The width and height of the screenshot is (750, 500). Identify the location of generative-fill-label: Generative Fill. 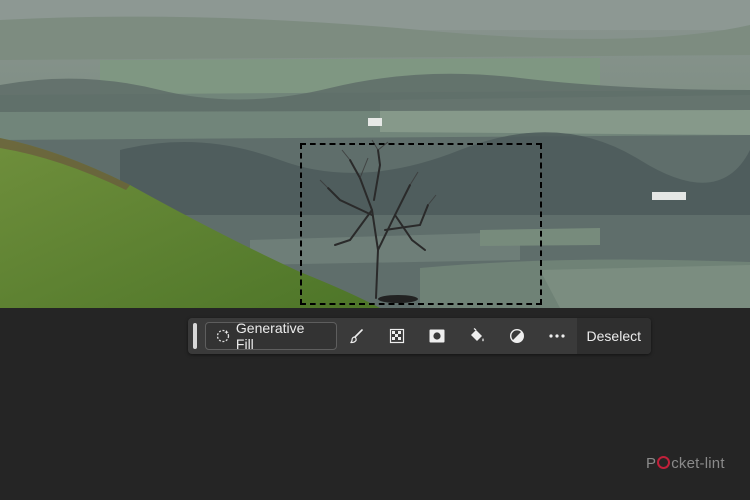
(270, 336).